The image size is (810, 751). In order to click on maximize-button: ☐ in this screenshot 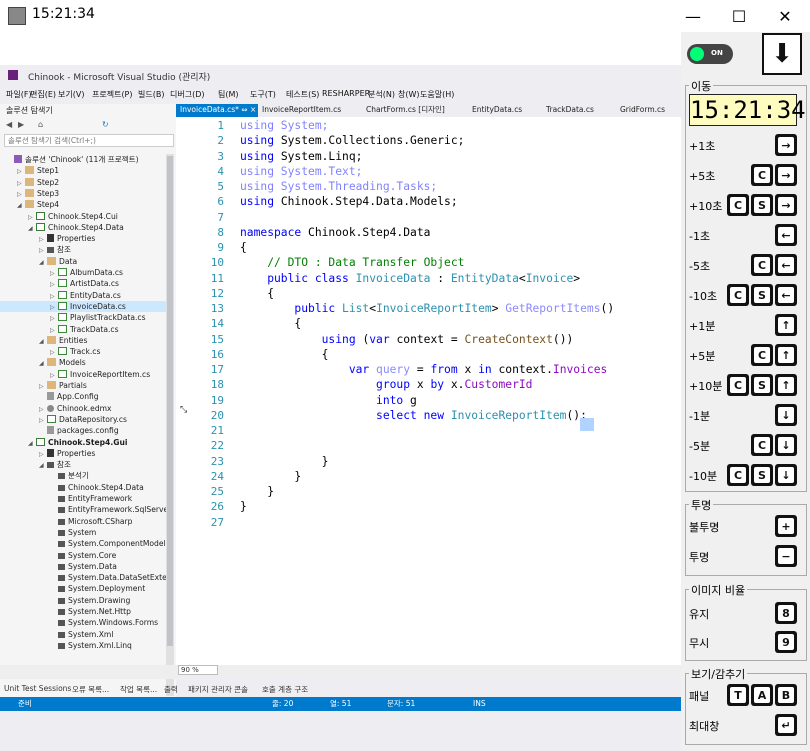, I will do `click(739, 16)`.